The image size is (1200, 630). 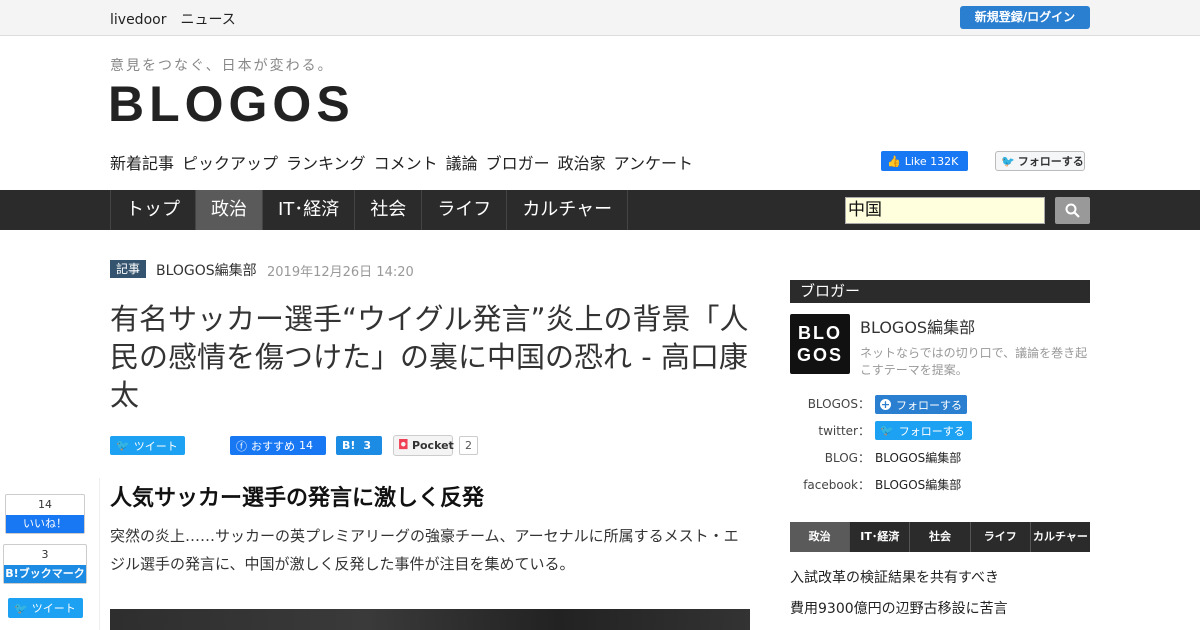 What do you see at coordinates (568, 210) in the screenshot?
I see `nav-culture: カルチャー` at bounding box center [568, 210].